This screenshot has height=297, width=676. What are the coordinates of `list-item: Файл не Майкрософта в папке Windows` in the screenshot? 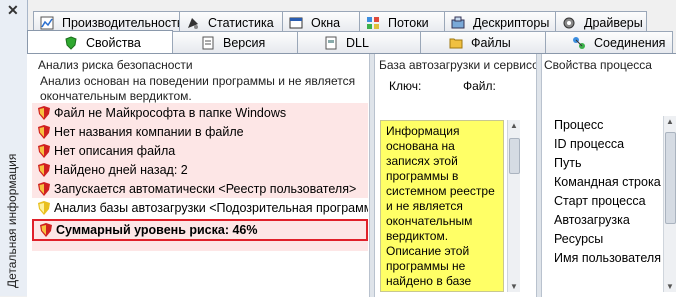 It's located at (200, 112).